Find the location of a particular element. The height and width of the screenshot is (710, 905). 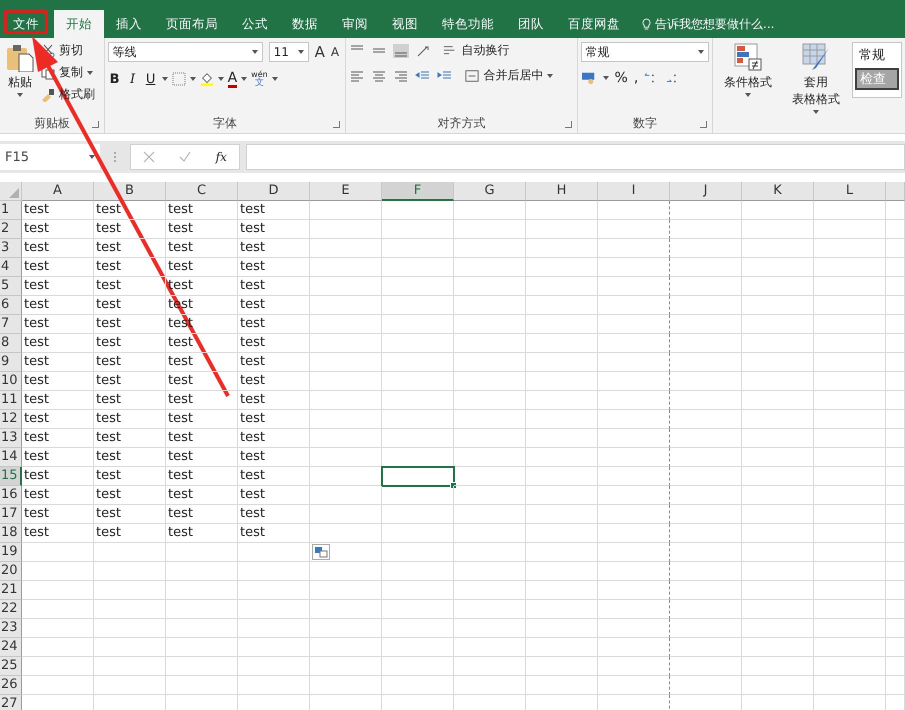

italic-button: I is located at coordinates (133, 79).